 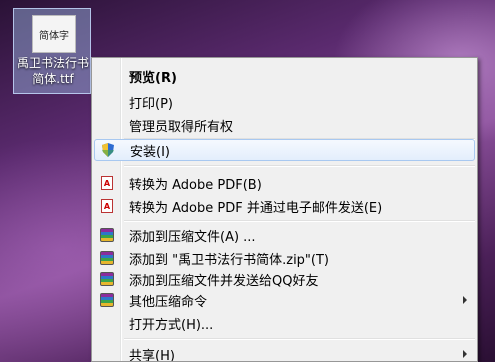 I want to click on menu-item-label: 安装(I), so click(x=150, y=152).